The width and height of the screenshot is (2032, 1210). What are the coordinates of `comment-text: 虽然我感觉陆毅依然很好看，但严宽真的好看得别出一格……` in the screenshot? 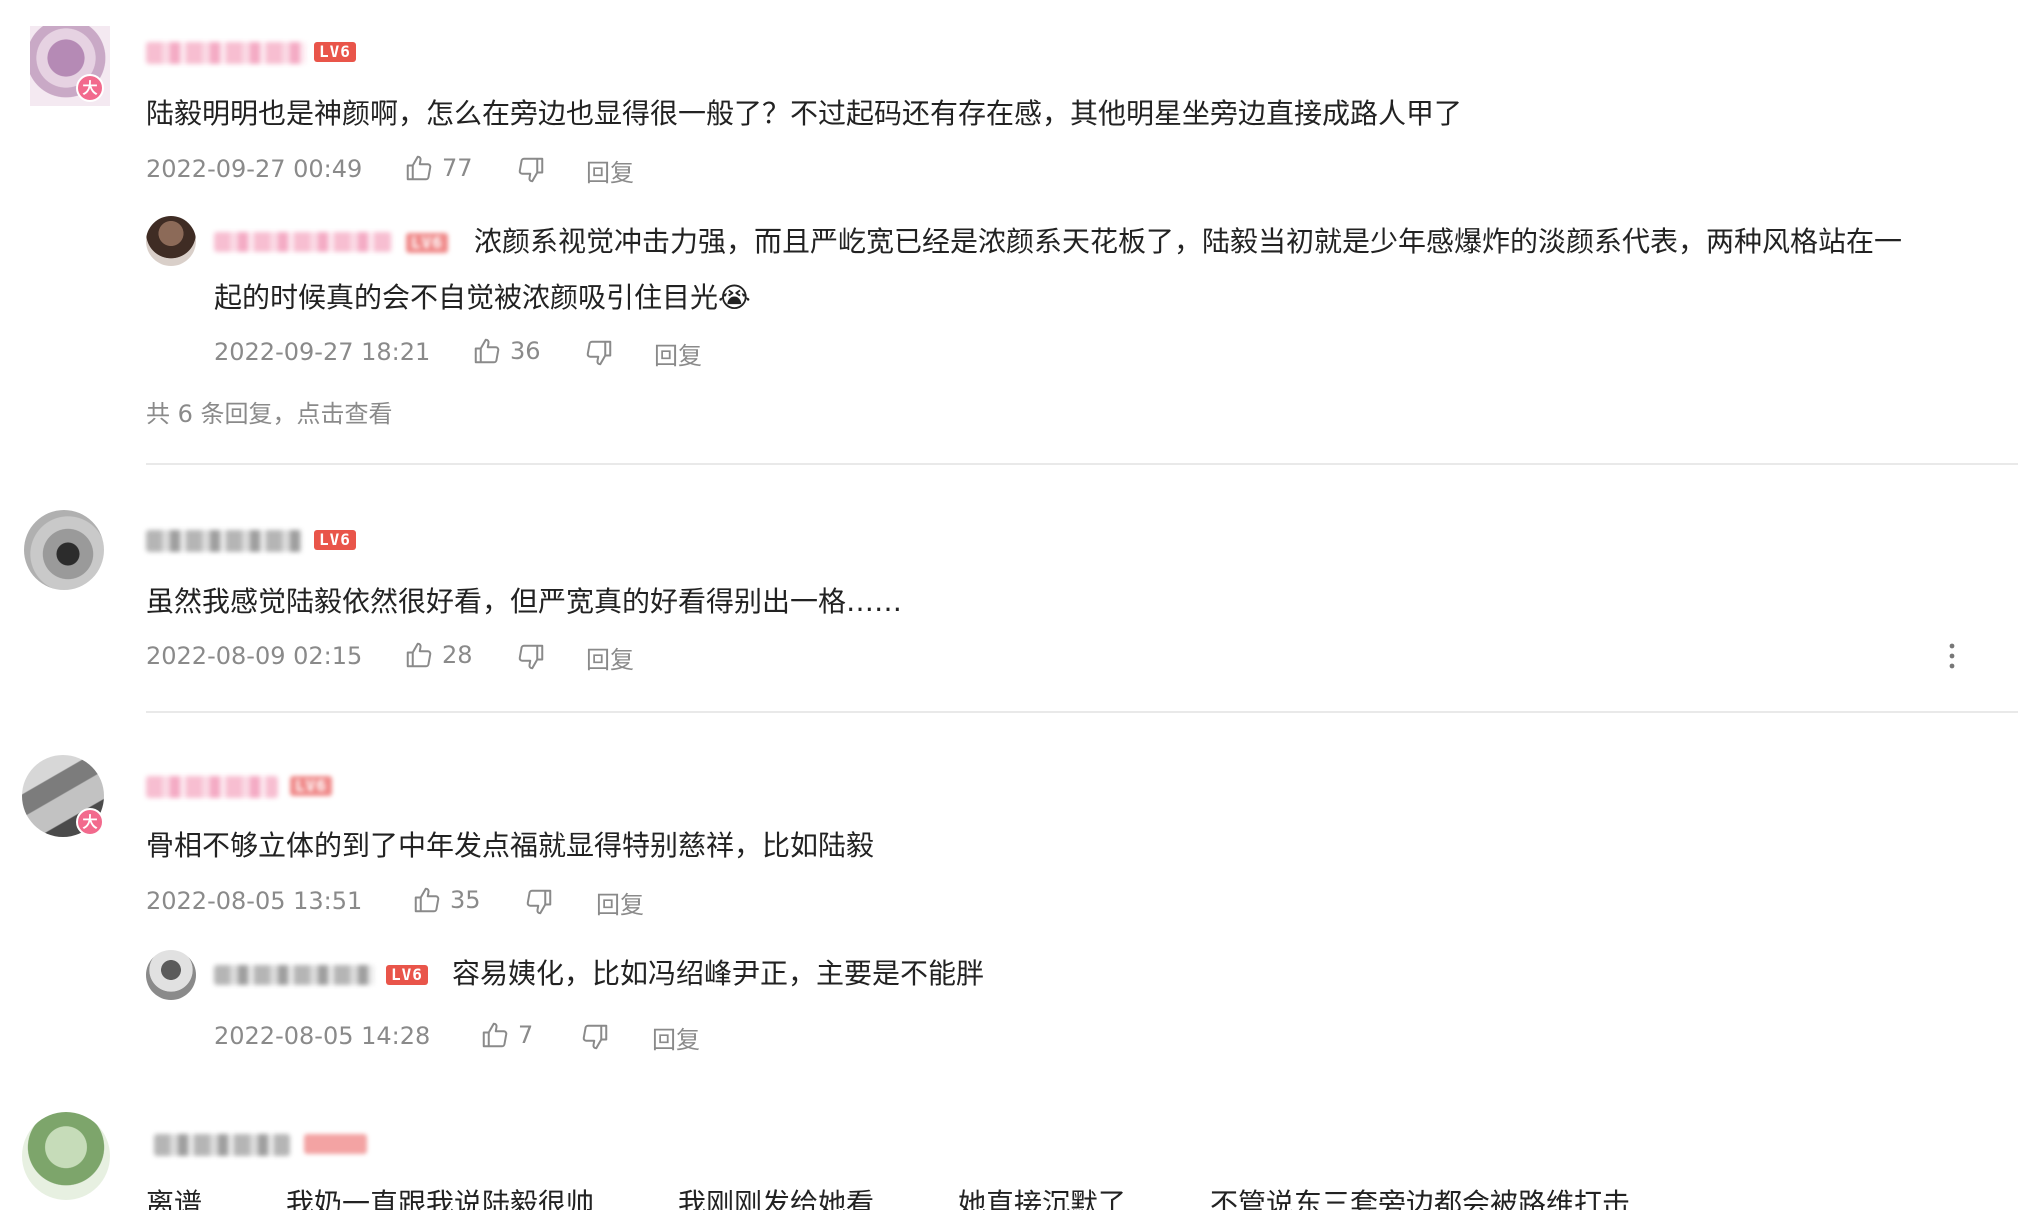 It's located at (524, 601).